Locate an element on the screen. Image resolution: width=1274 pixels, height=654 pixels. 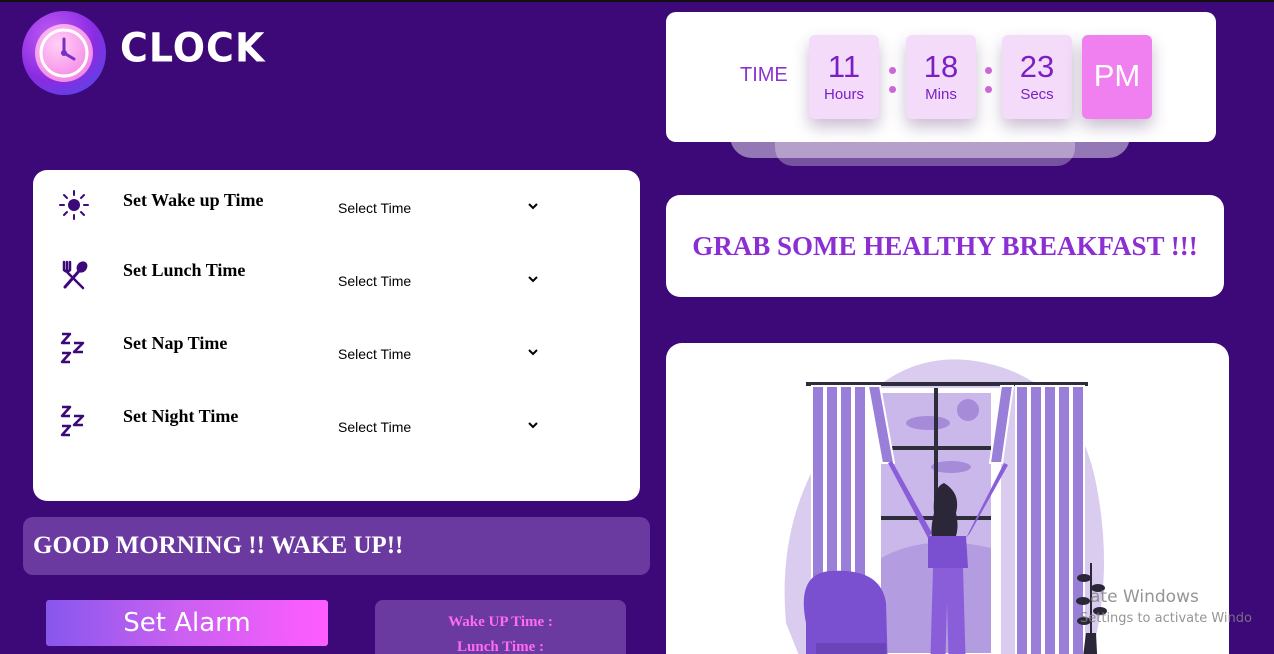
meal-message-box: GRAB SOME HEALTHY BREAKFAST !!! is located at coordinates (945, 246).